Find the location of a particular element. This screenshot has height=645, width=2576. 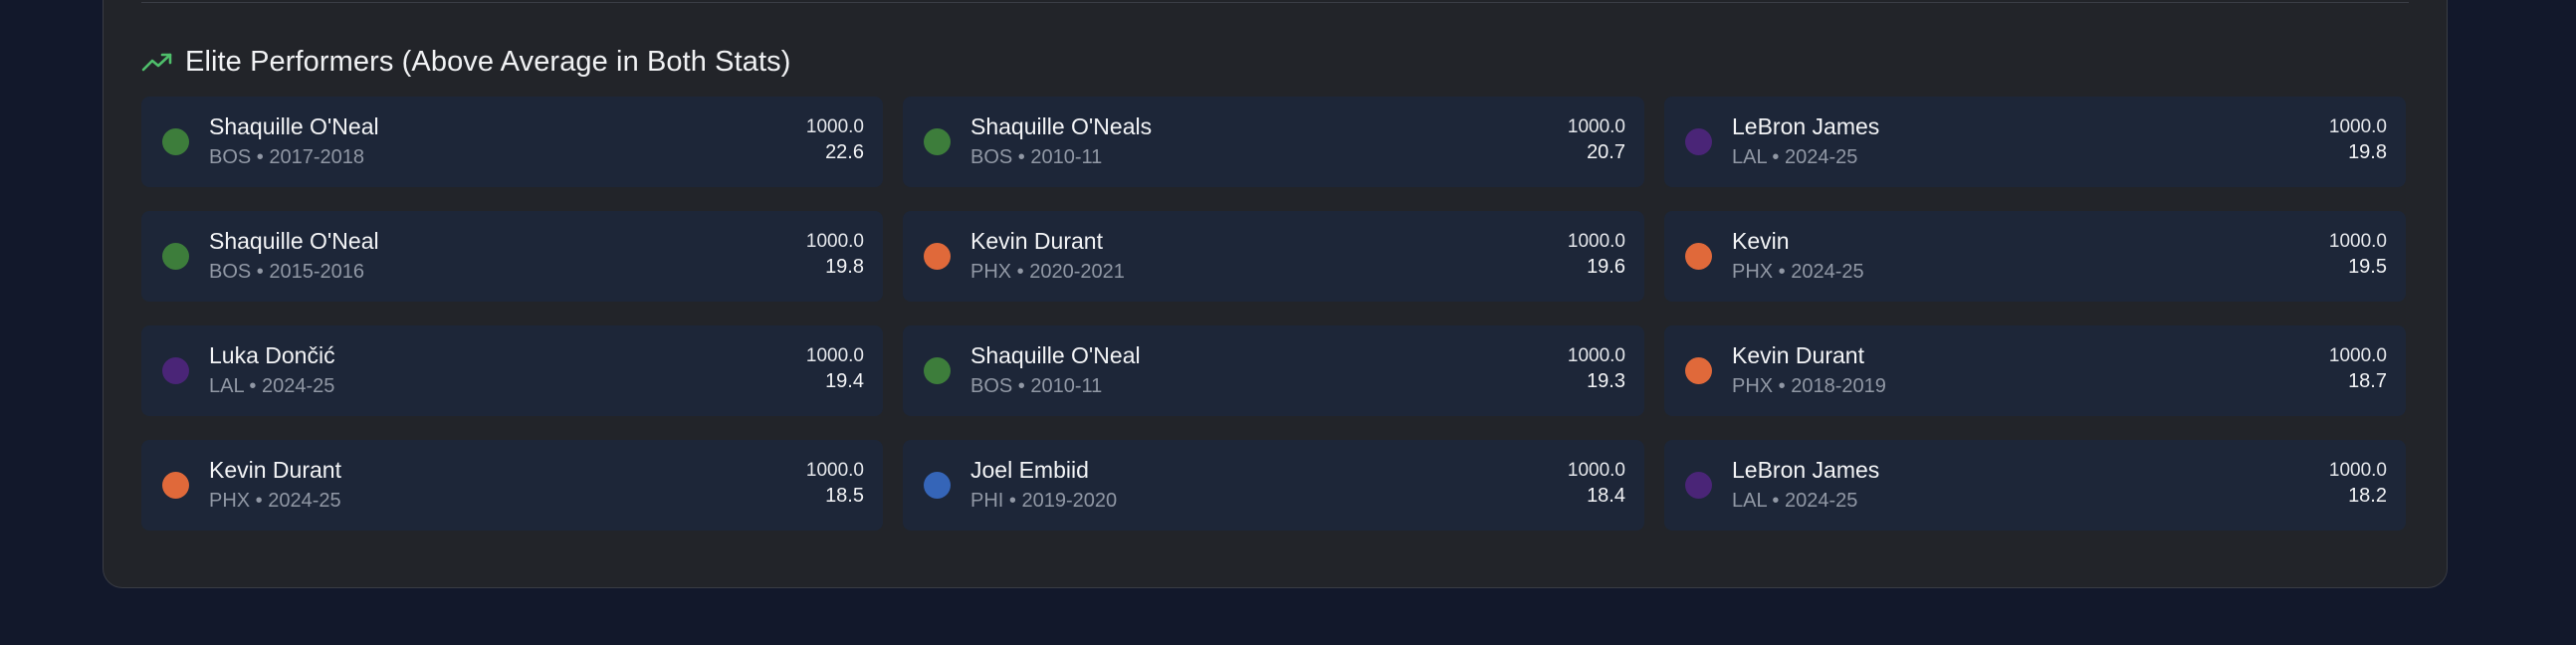

trending-up-icon is located at coordinates (157, 62).